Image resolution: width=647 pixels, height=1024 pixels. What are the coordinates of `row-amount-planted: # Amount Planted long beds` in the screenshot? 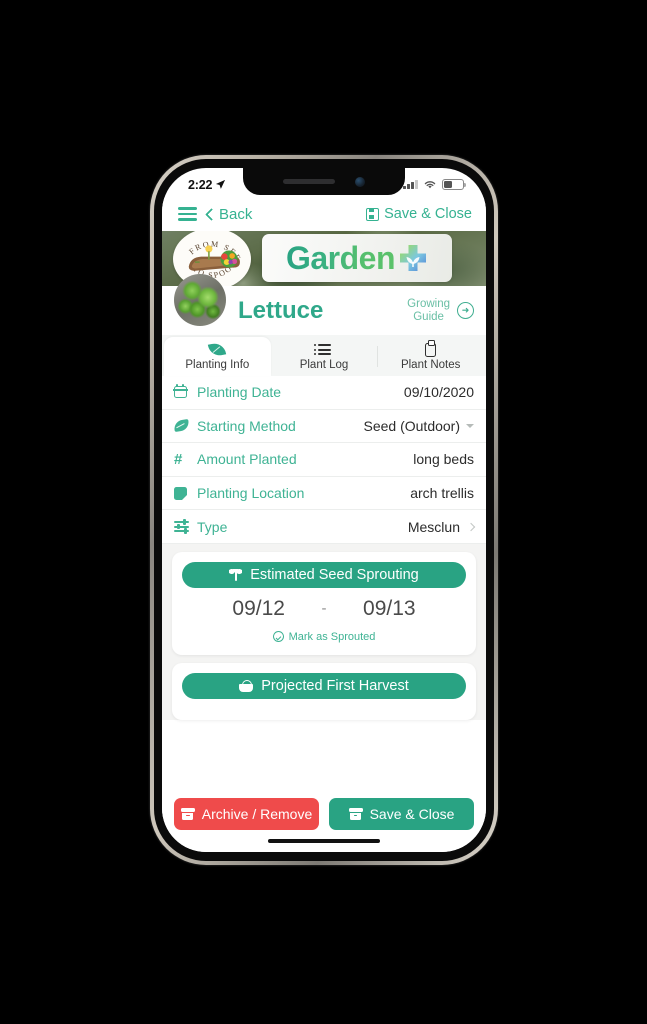 It's located at (324, 460).